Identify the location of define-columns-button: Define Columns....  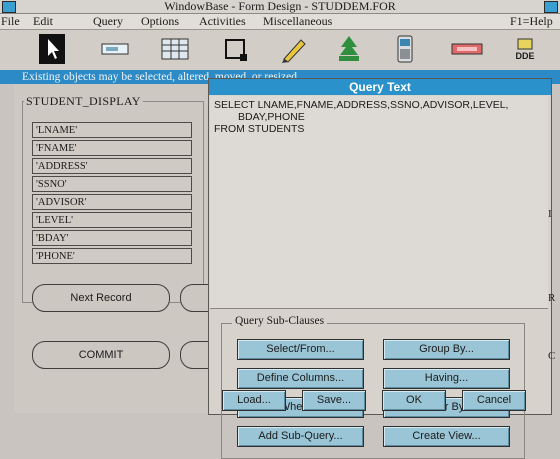
(300, 378).